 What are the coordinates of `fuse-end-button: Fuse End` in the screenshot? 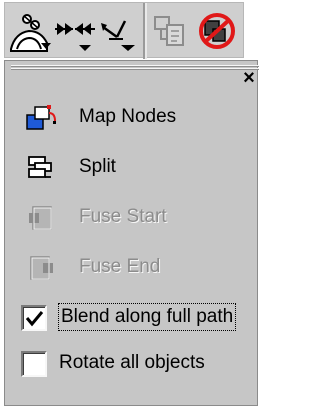 It's located at (133, 267).